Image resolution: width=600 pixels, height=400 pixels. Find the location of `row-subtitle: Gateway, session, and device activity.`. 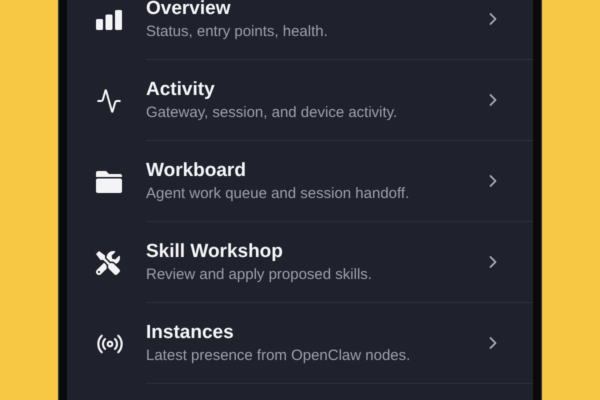

row-subtitle: Gateway, session, and device activity. is located at coordinates (272, 112).